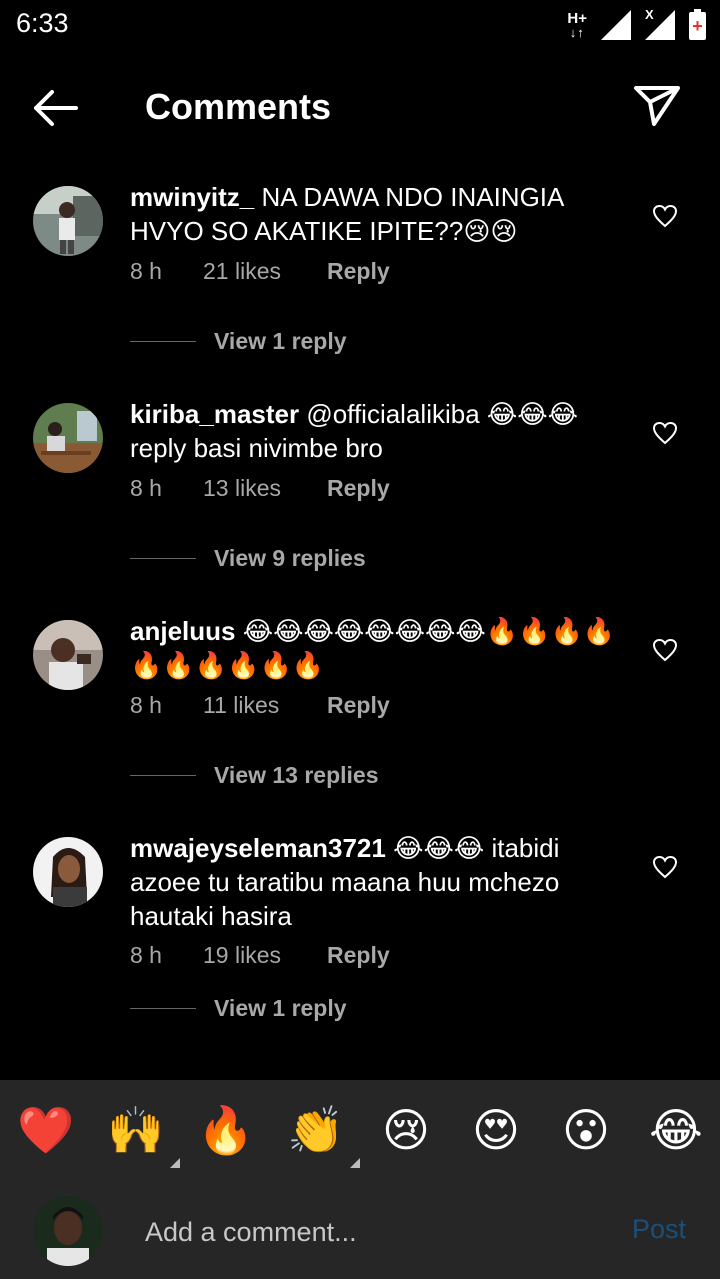  What do you see at coordinates (636, 24) in the screenshot?
I see `status-icons: H+ ↓↑` at bounding box center [636, 24].